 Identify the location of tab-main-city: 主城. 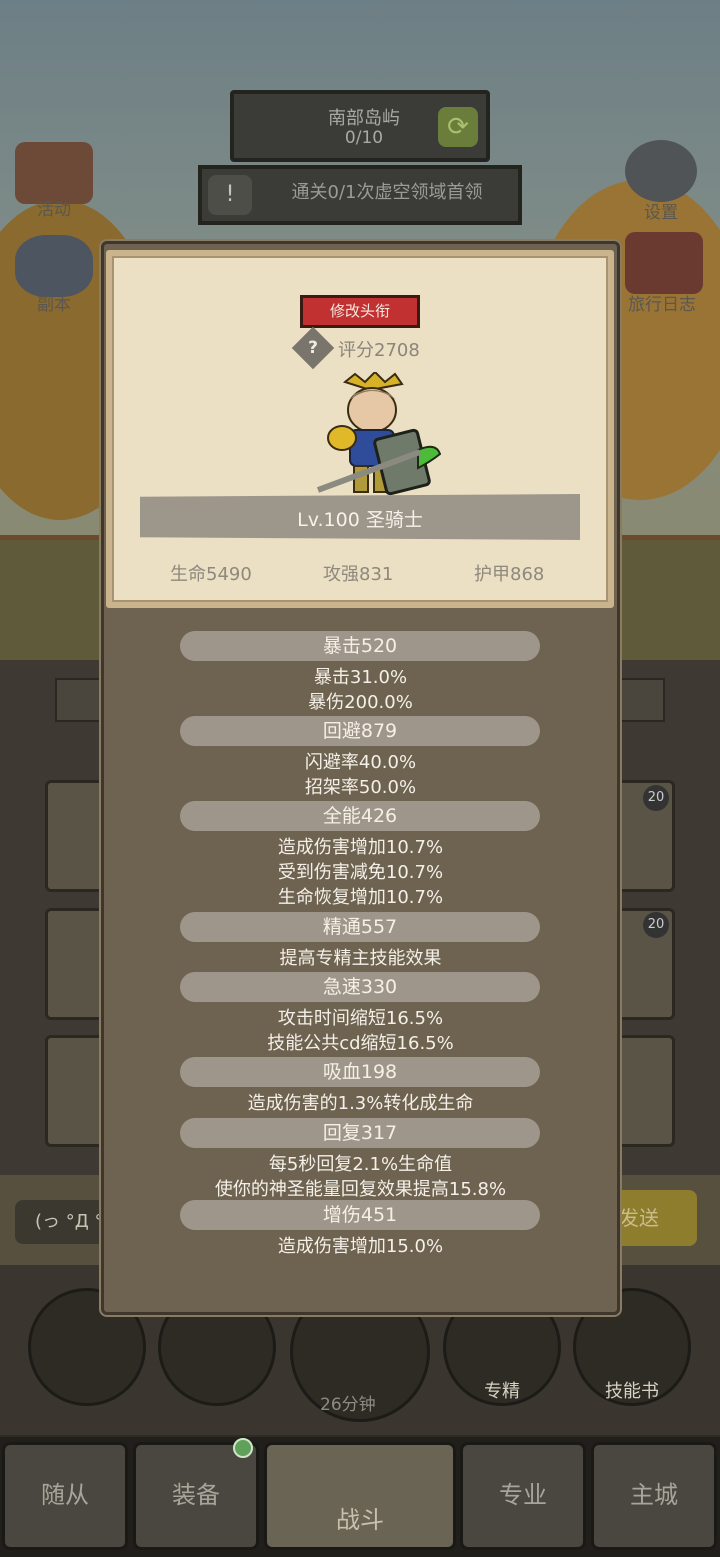
(654, 1496).